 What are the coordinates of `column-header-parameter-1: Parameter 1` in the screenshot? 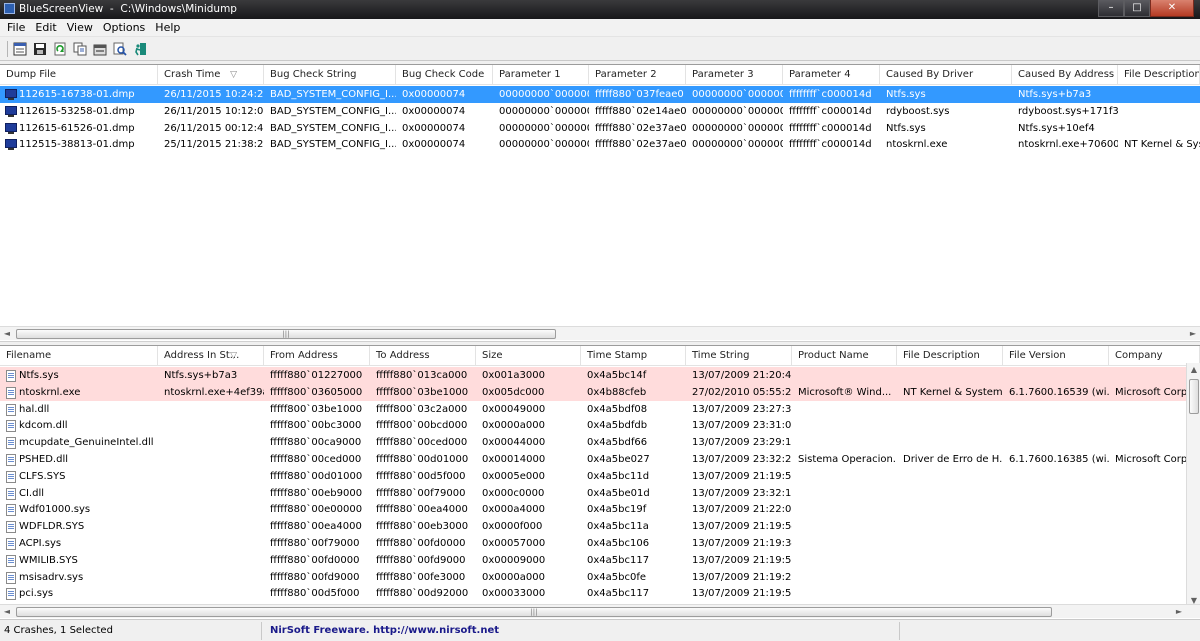 It's located at (541, 75).